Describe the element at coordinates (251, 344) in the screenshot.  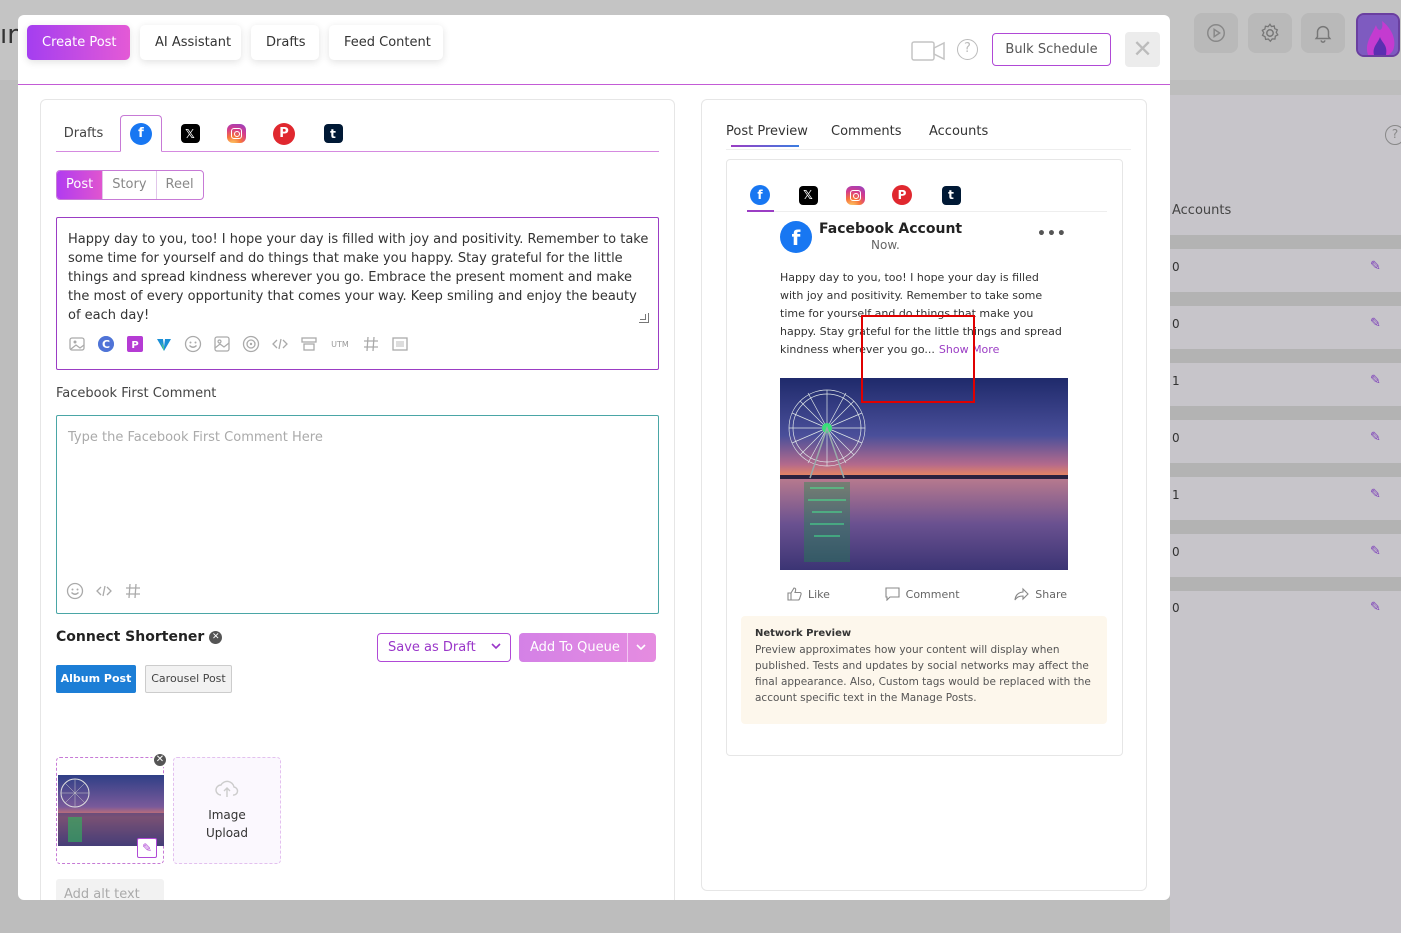
I see `target-icon` at that location.